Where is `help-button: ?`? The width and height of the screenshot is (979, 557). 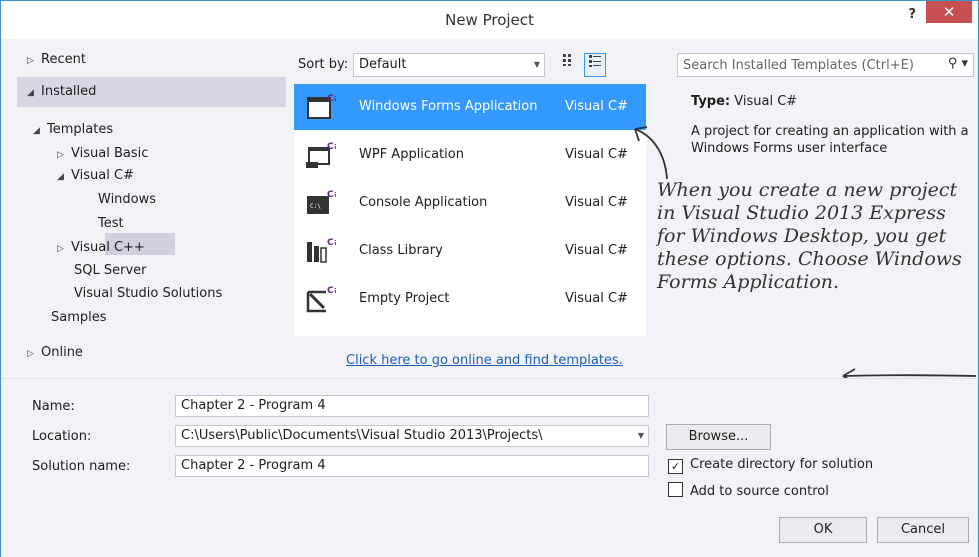 help-button: ? is located at coordinates (912, 14).